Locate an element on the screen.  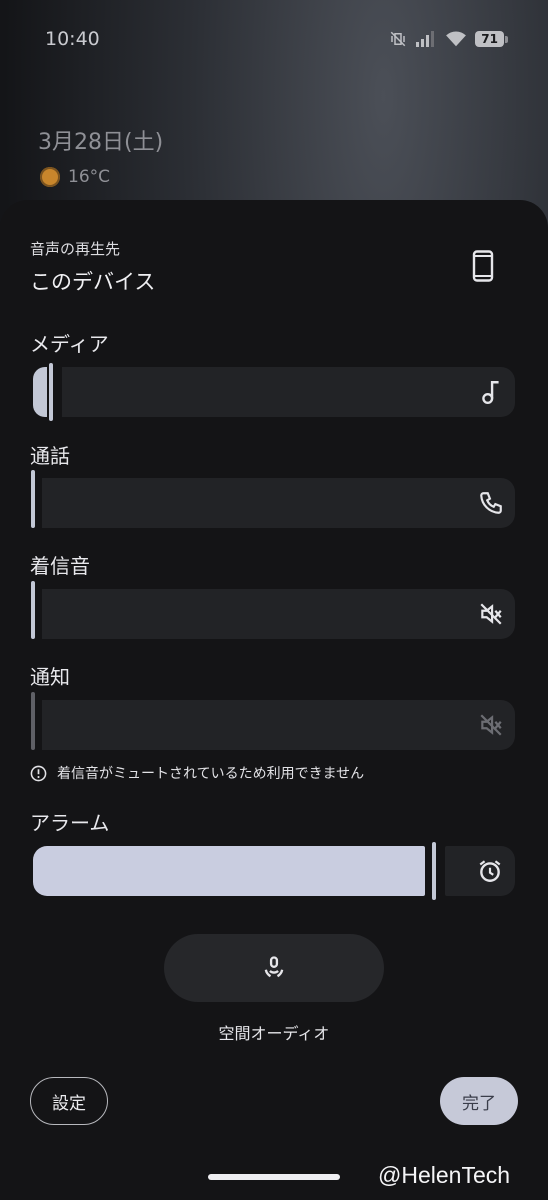
weather-sun-icon is located at coordinates (50, 177).